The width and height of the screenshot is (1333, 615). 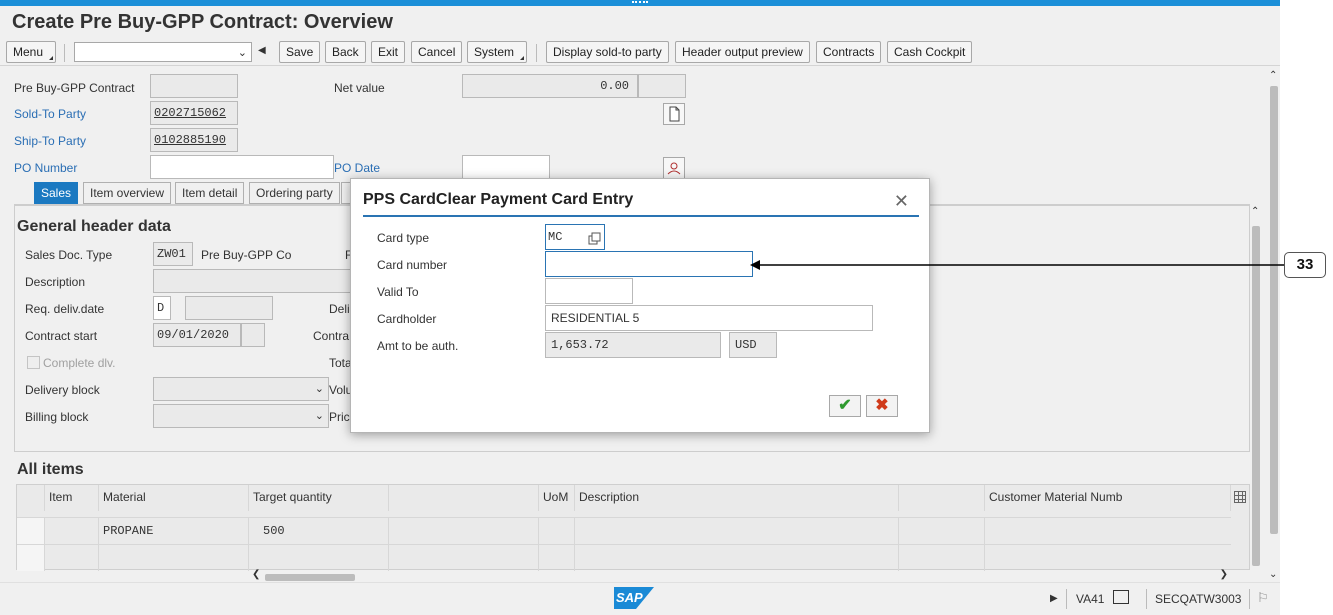 What do you see at coordinates (61, 336) in the screenshot?
I see `contract-start-label: Contract start` at bounding box center [61, 336].